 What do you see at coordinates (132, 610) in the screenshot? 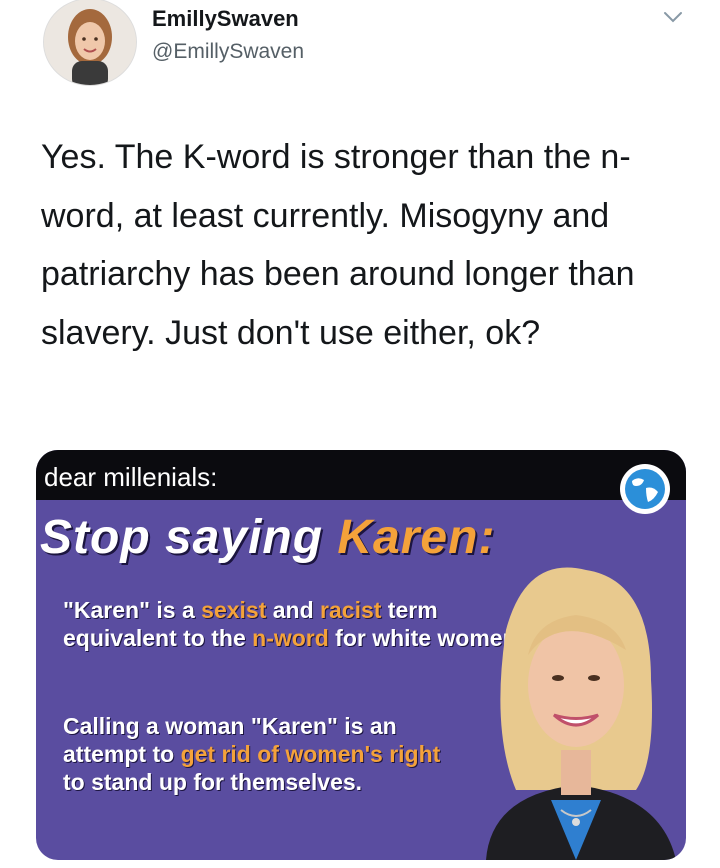
I see `p1-text-1: "Karen" is a` at bounding box center [132, 610].